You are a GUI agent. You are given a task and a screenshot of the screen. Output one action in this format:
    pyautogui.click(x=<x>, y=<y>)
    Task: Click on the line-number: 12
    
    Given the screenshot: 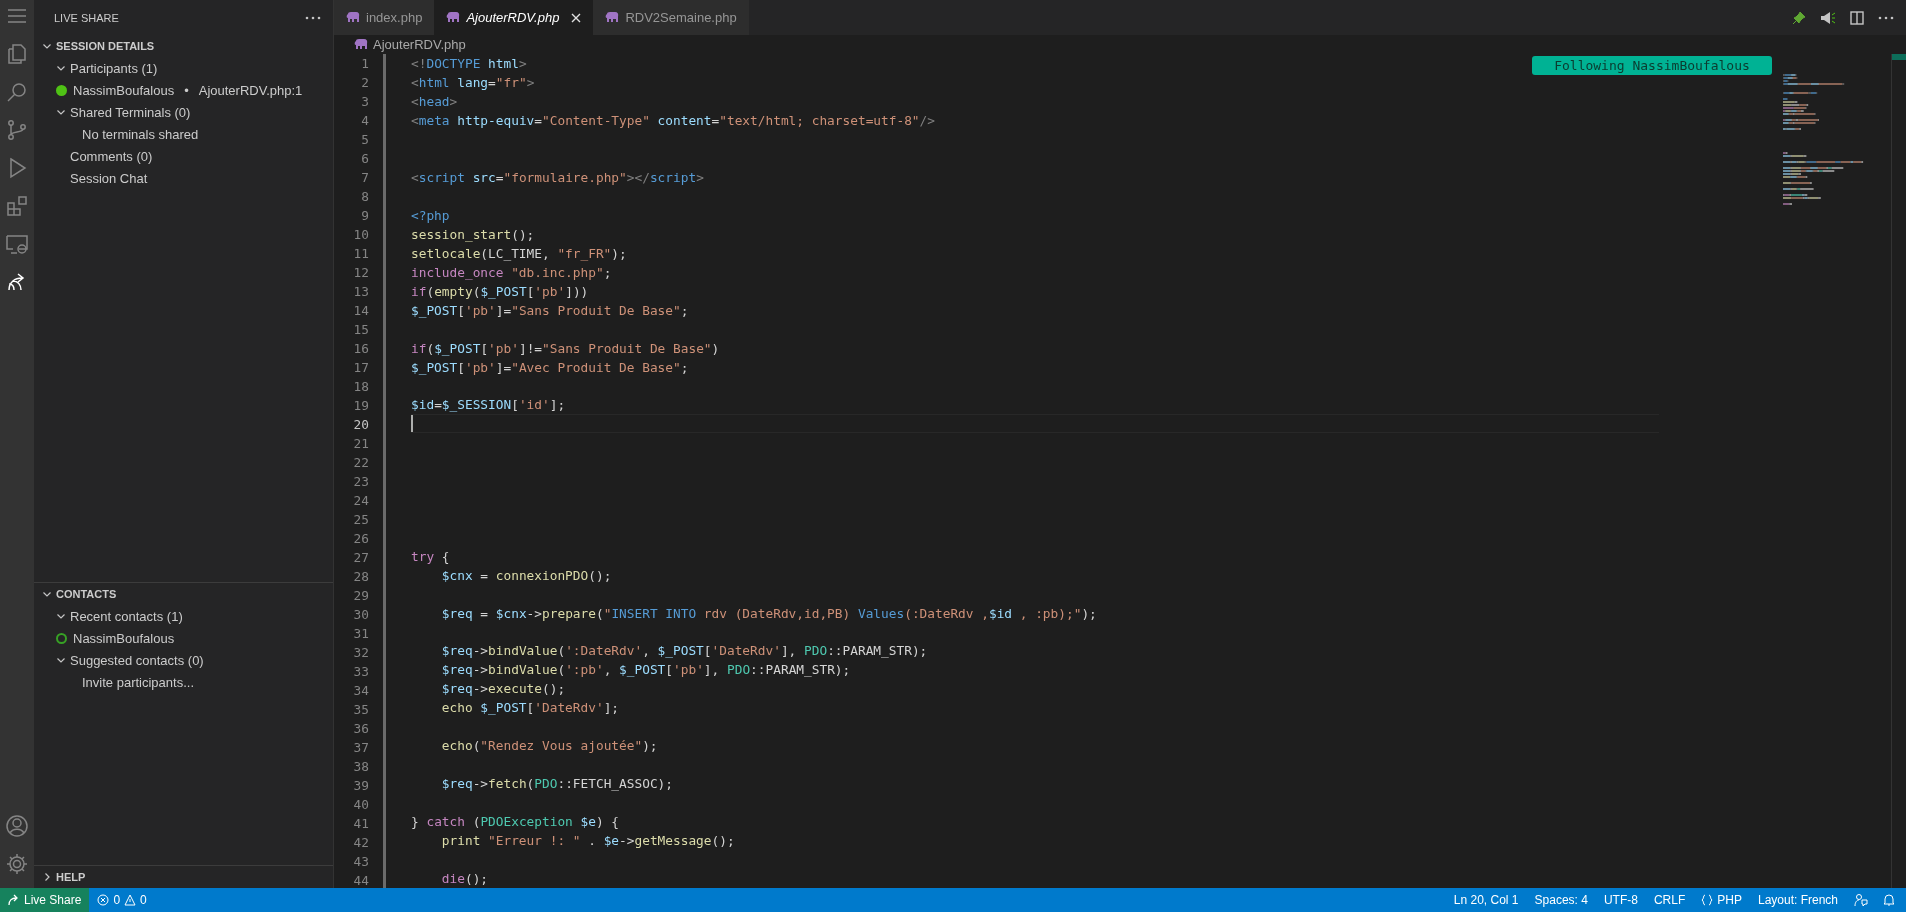 What is the action you would take?
    pyautogui.click(x=361, y=273)
    